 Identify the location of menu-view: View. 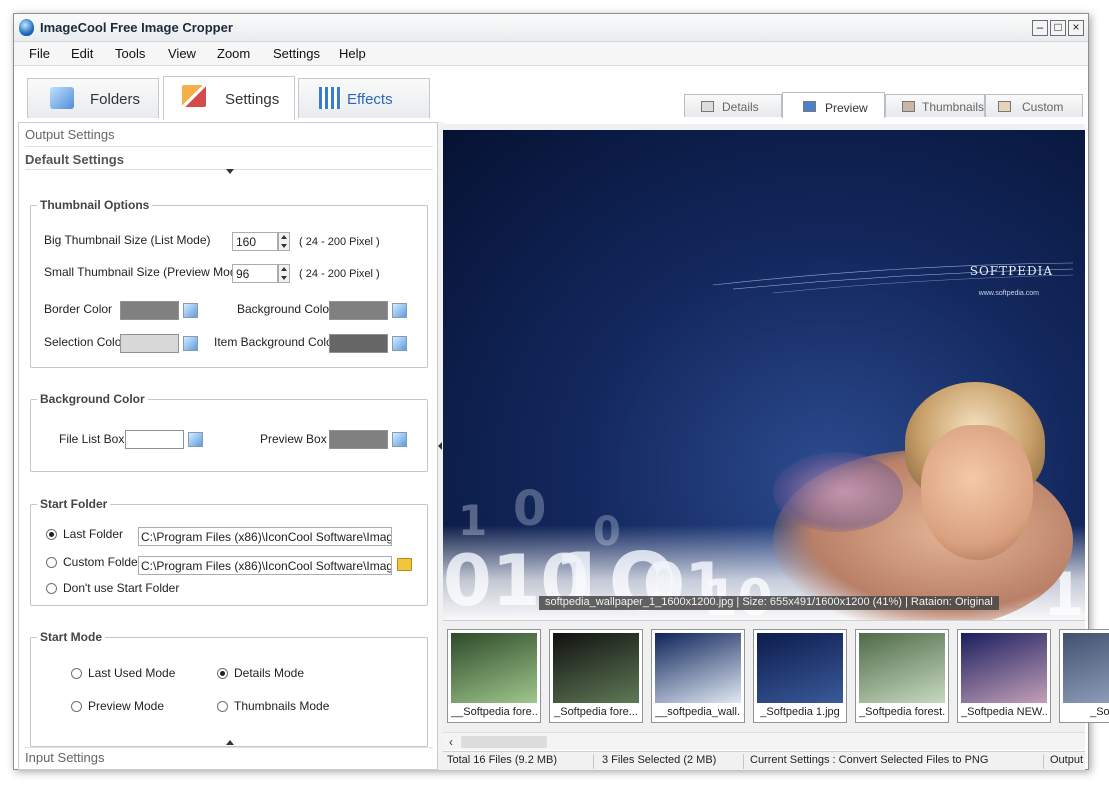
(182, 53).